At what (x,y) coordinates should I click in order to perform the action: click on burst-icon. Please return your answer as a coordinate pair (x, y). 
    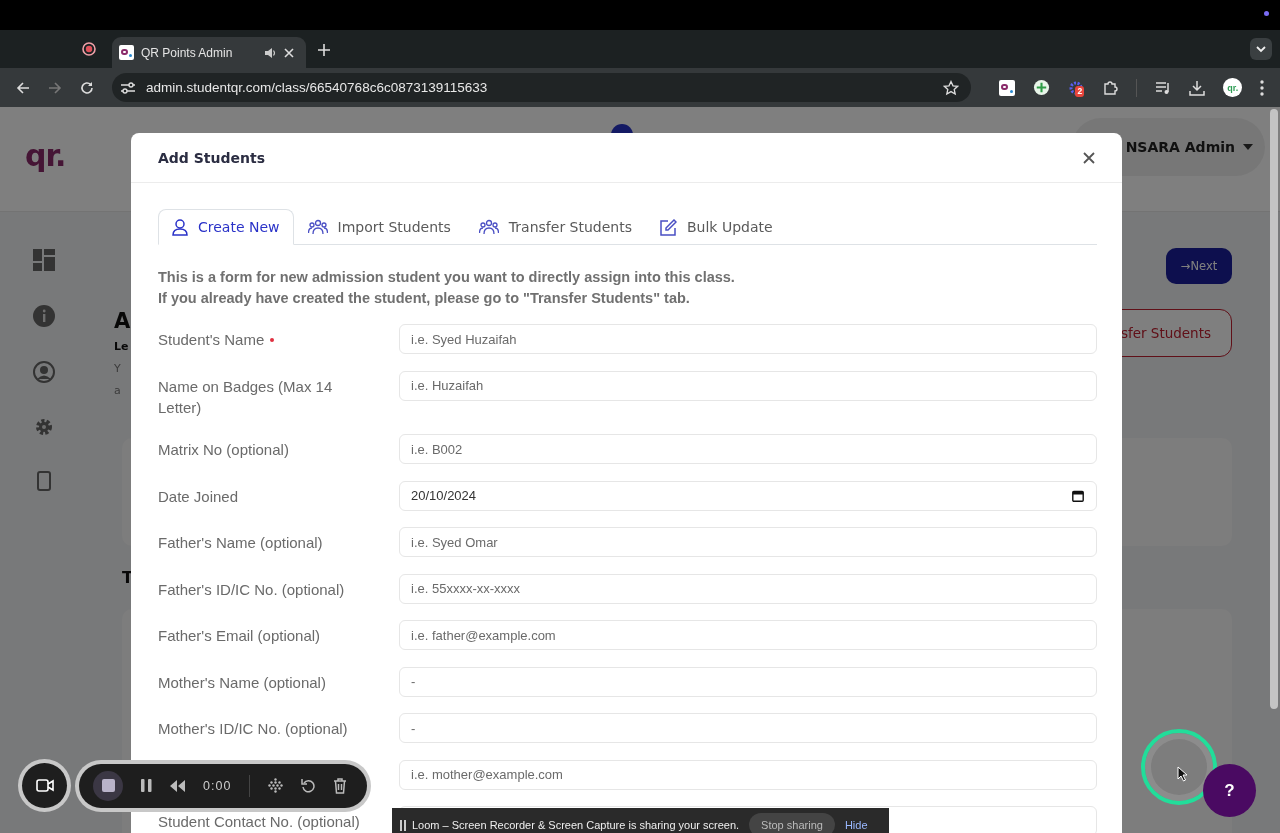
    Looking at the image, I should click on (1076, 87).